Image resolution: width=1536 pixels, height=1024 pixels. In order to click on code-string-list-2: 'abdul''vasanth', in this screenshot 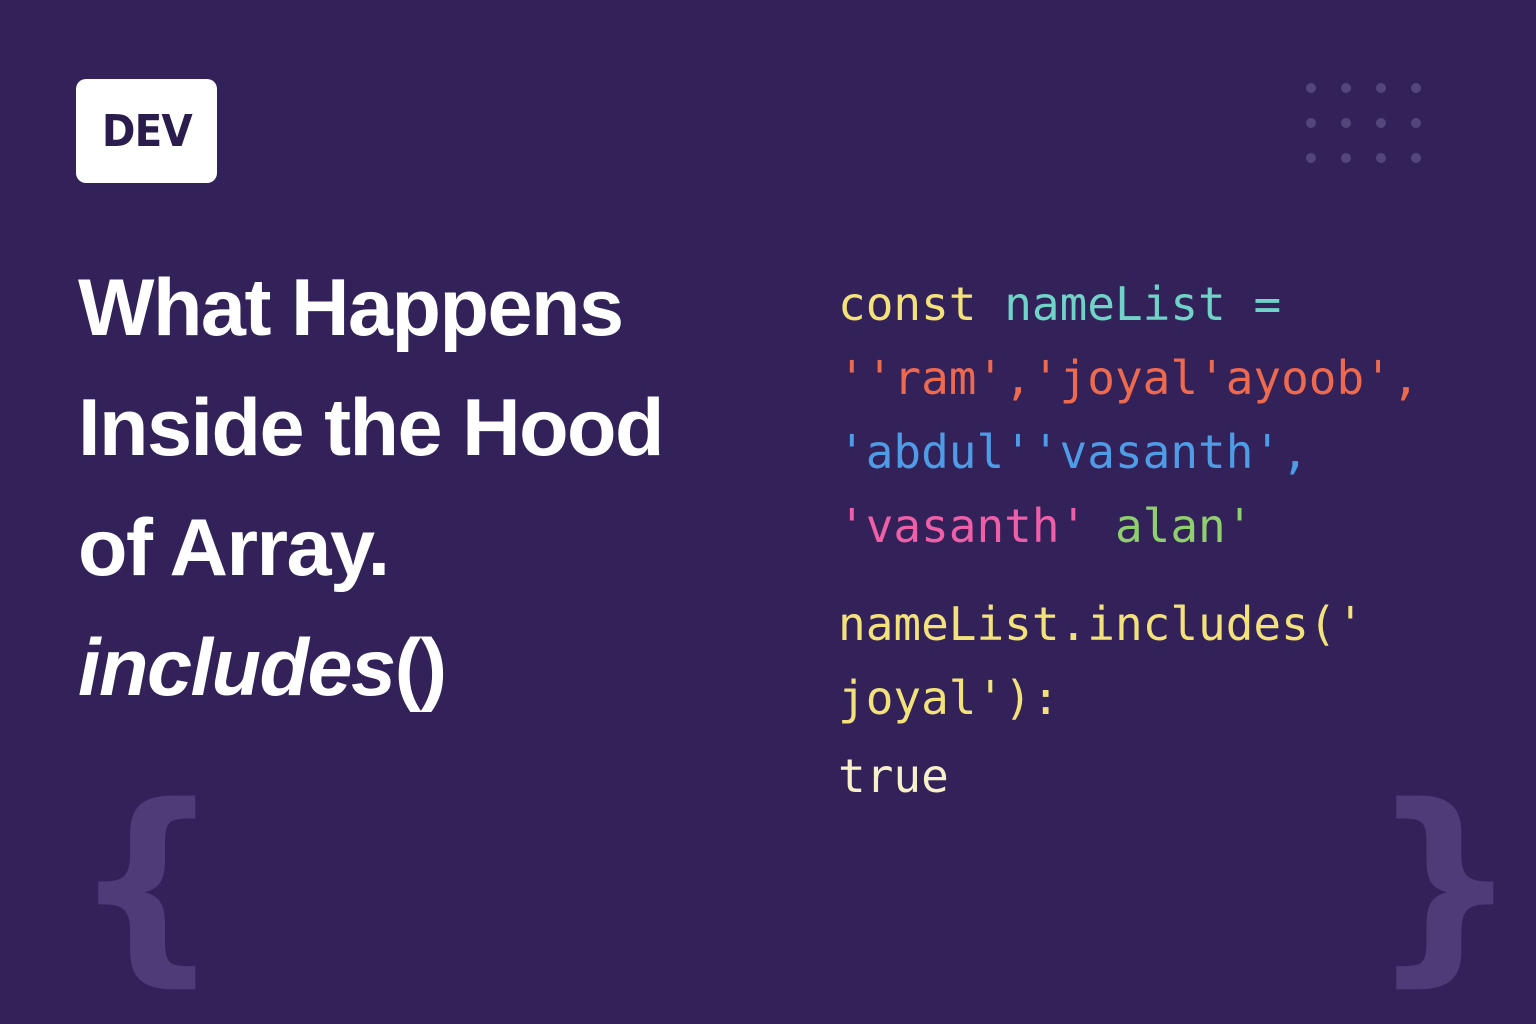, I will do `click(1073, 452)`.